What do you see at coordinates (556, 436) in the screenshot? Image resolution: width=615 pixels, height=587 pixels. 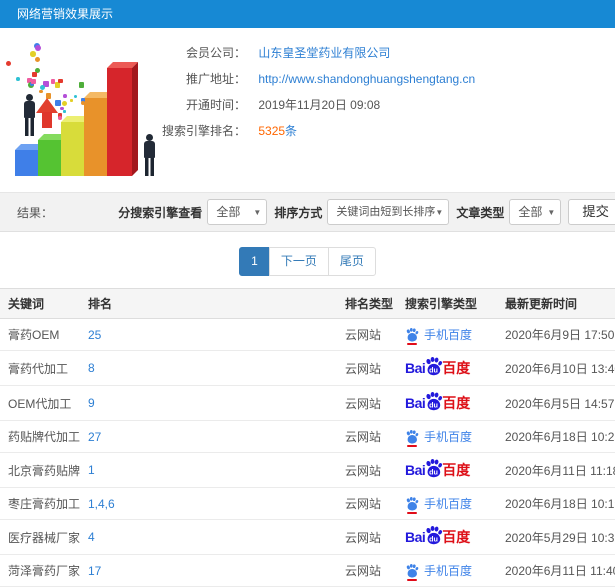 I see `update-time-cell: 2020年6月18日 10:25` at bounding box center [556, 436].